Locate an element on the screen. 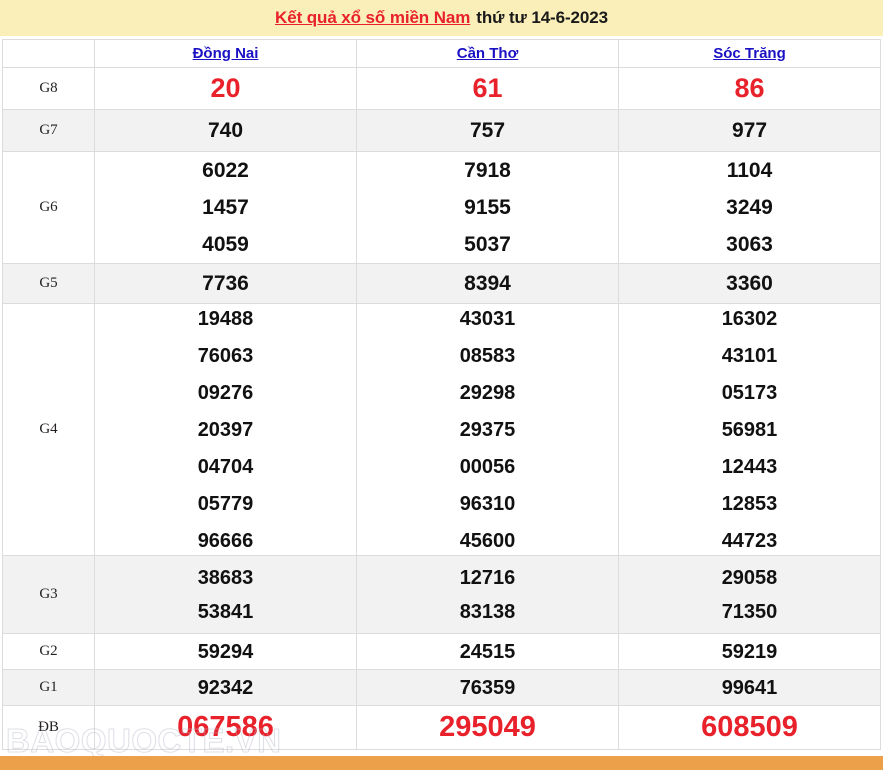 This screenshot has width=883, height=770. table-row: G1 92342 76359 99641 is located at coordinates (441, 687).